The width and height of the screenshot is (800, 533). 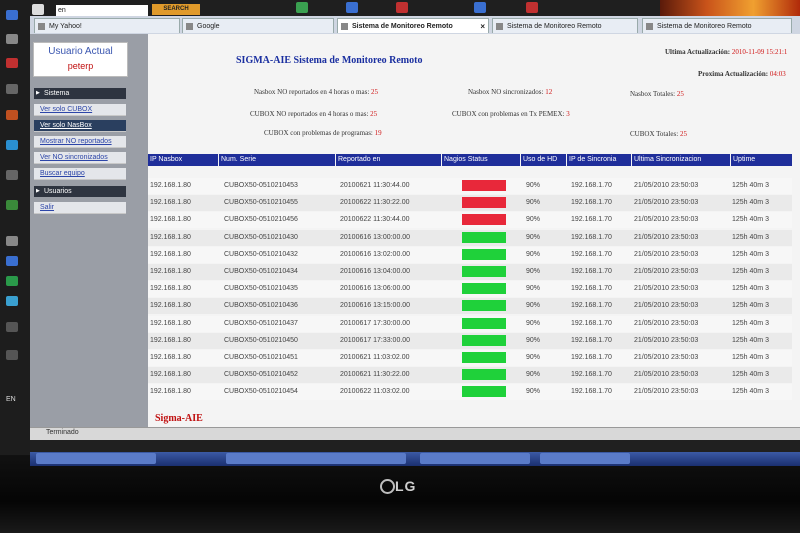 I want to click on lg-logo-icon, so click(x=387, y=486).